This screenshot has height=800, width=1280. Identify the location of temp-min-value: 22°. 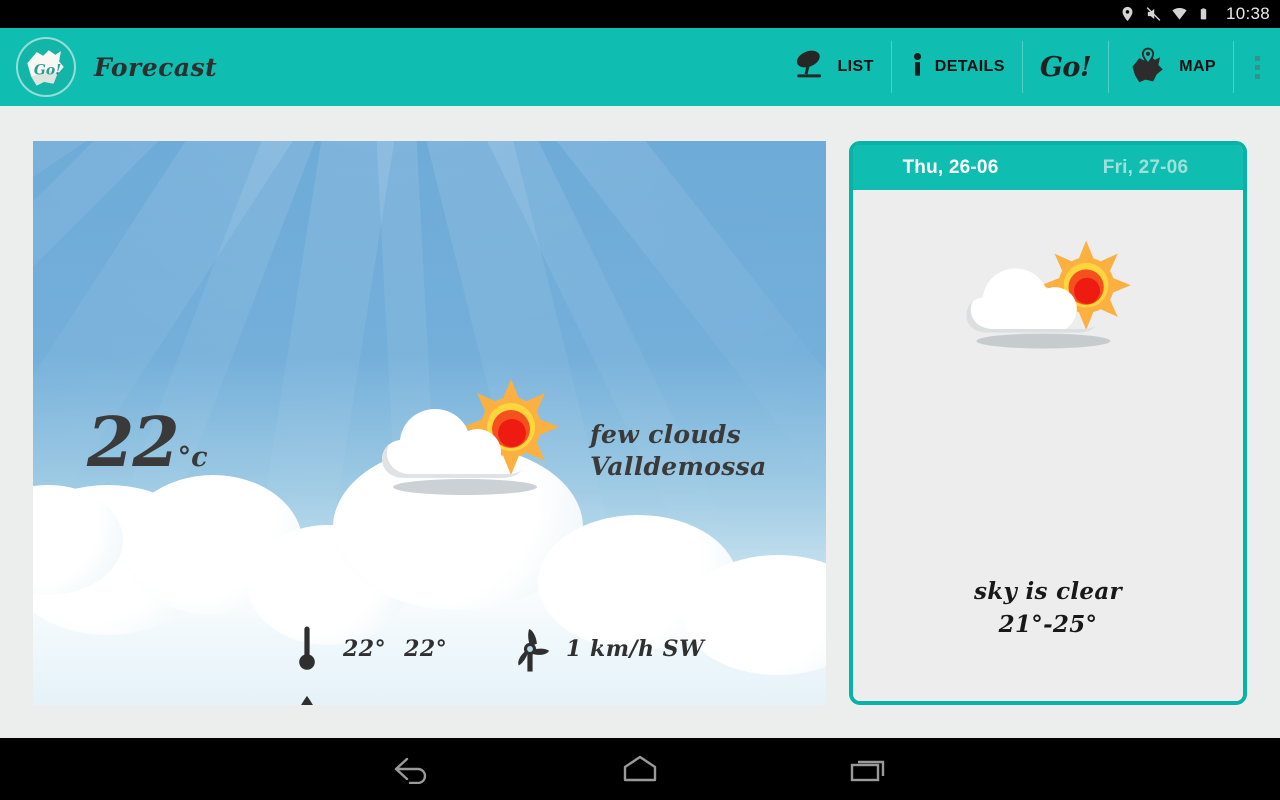
(365, 648).